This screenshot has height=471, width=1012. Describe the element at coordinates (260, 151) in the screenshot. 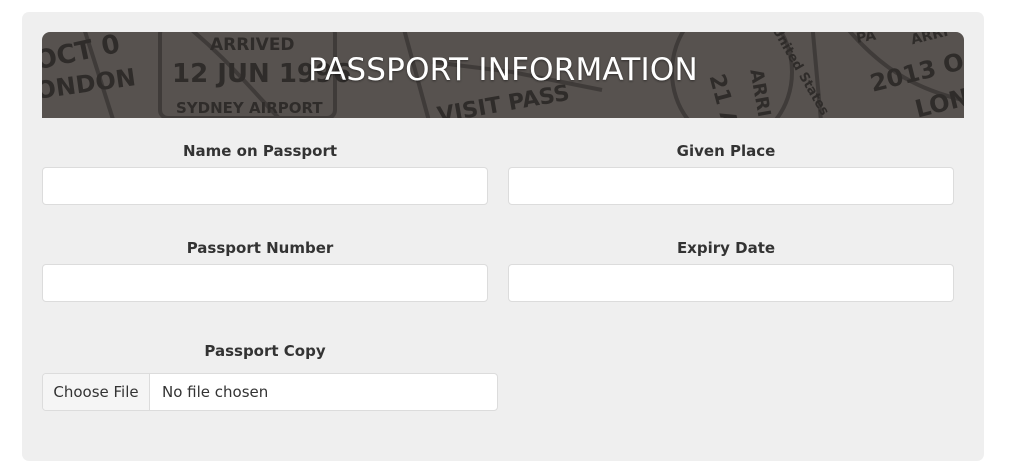

I see `name-on-passport-label: Name on Passport` at that location.